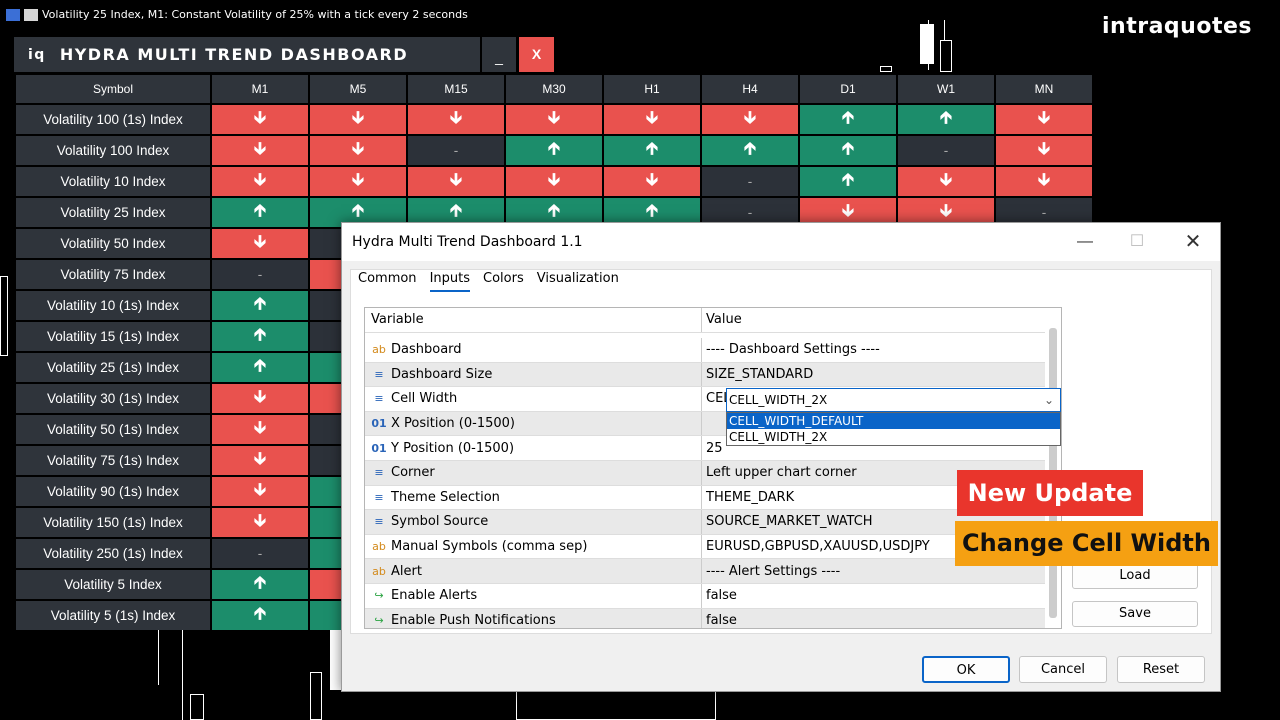 Image resolution: width=1280 pixels, height=720 pixels. I want to click on param-value: ---- Alert Settings ----, so click(771, 571).